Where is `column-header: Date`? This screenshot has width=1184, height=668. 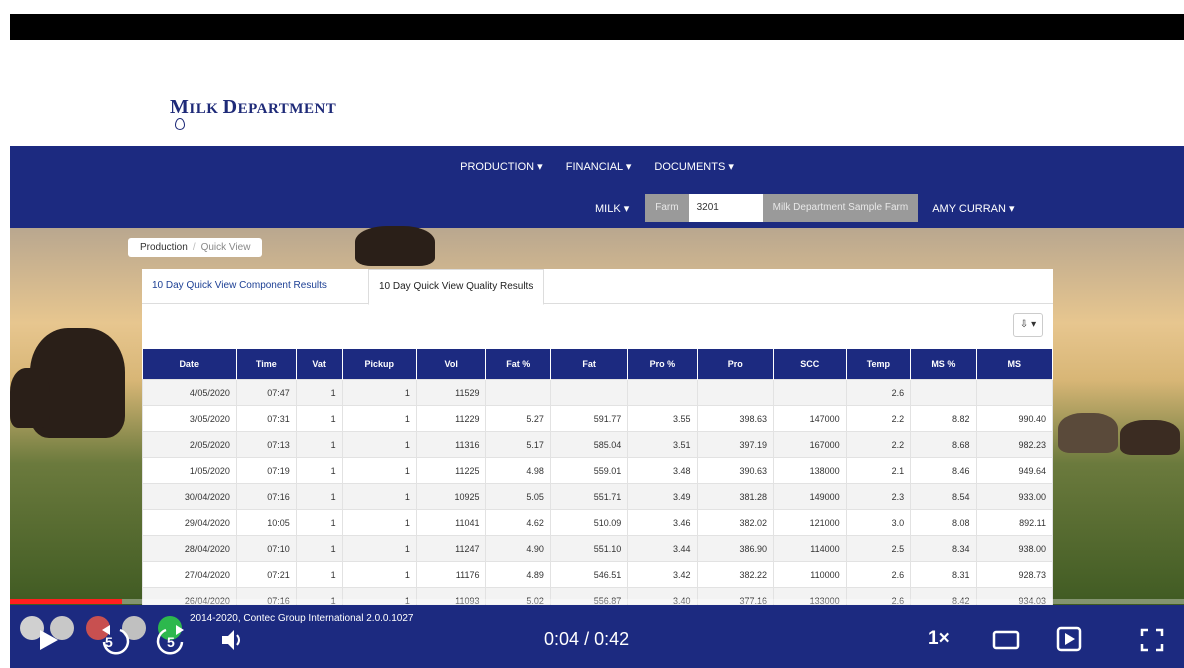
column-header: Date is located at coordinates (189, 364).